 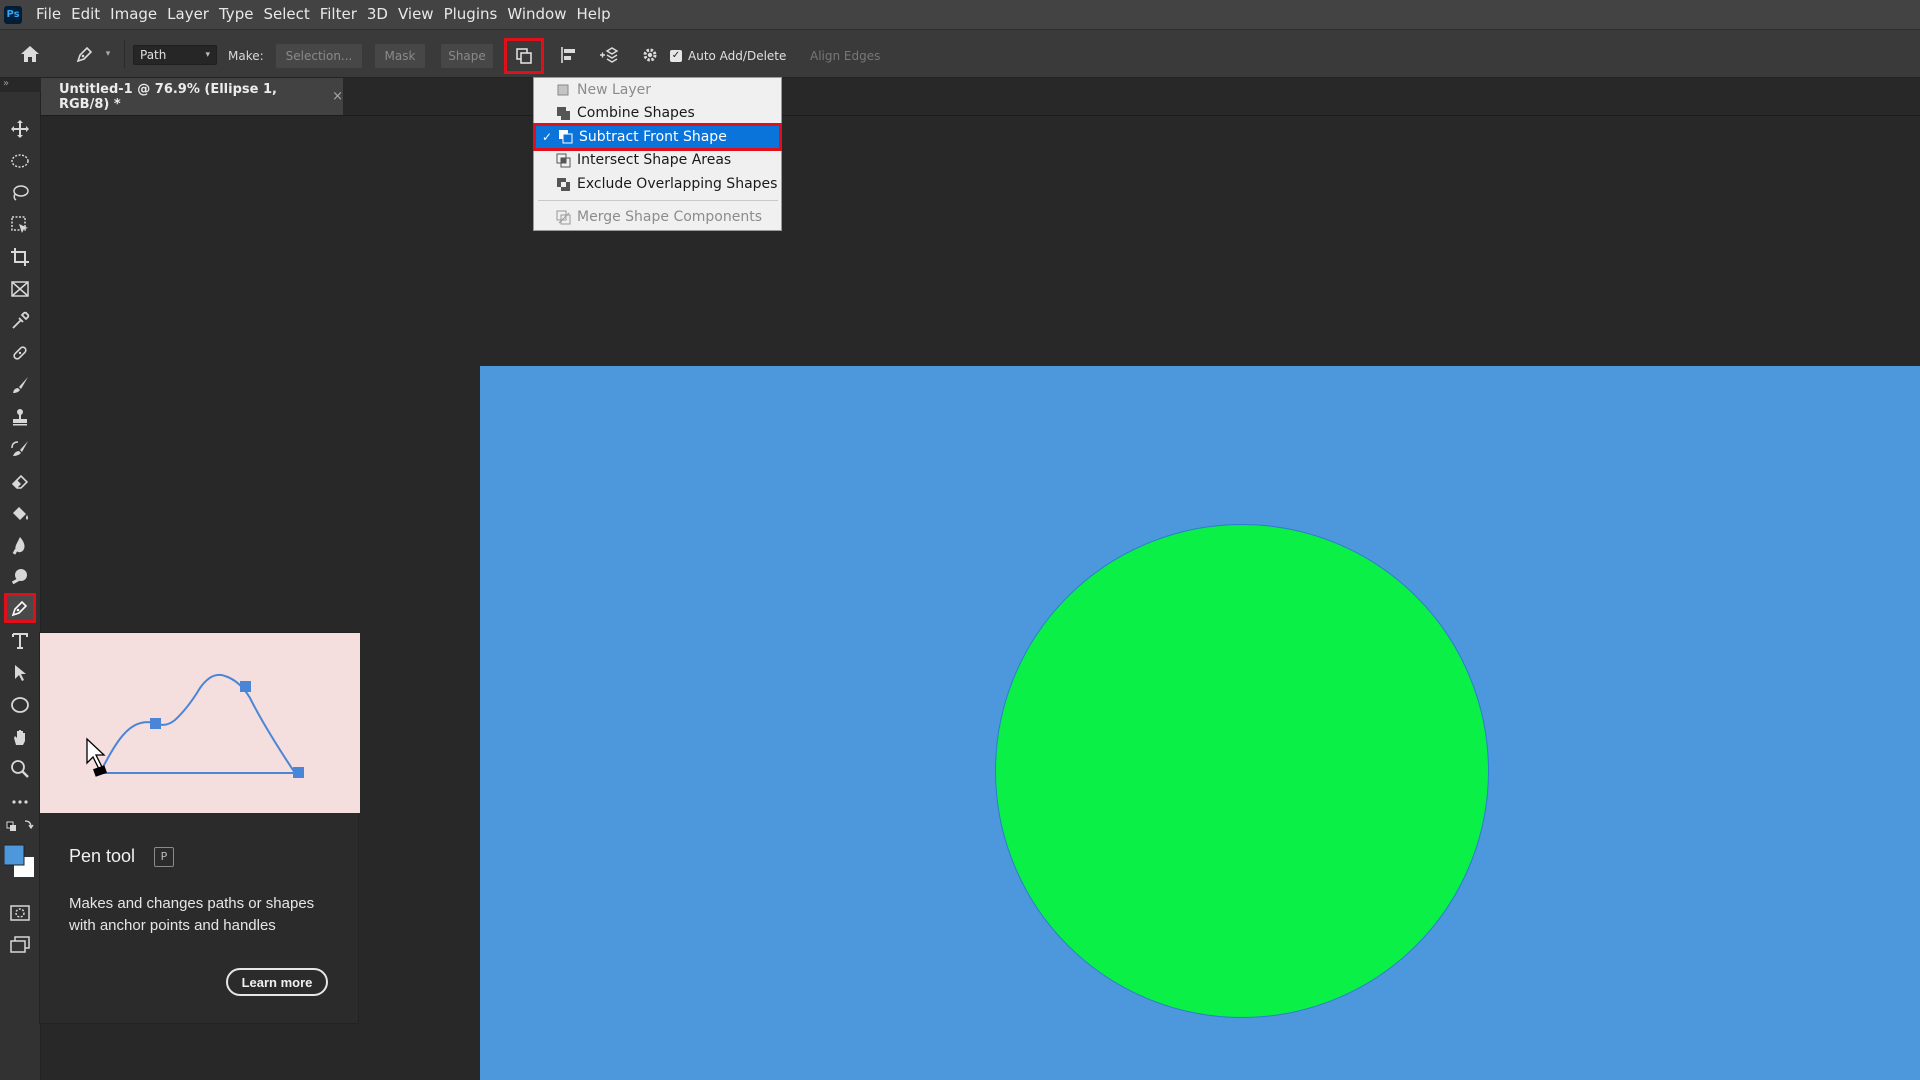 What do you see at coordinates (200, 723) in the screenshot?
I see `pen-tool-preview-image` at bounding box center [200, 723].